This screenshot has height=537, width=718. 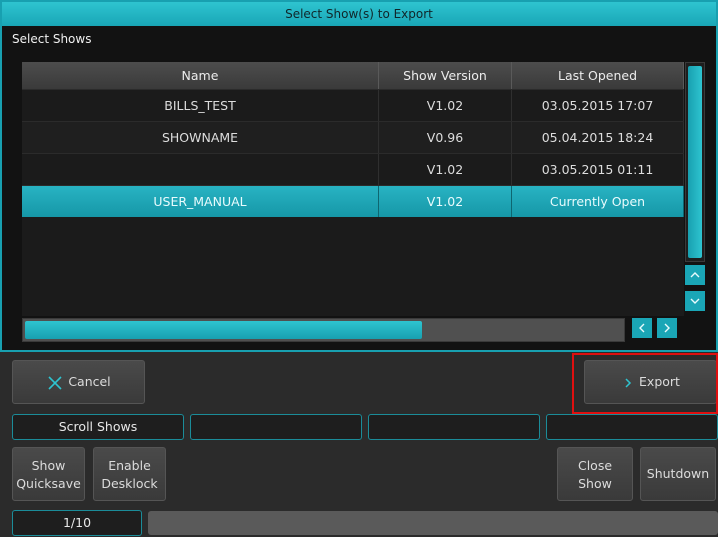 I want to click on scroll-up-button, so click(x=695, y=275).